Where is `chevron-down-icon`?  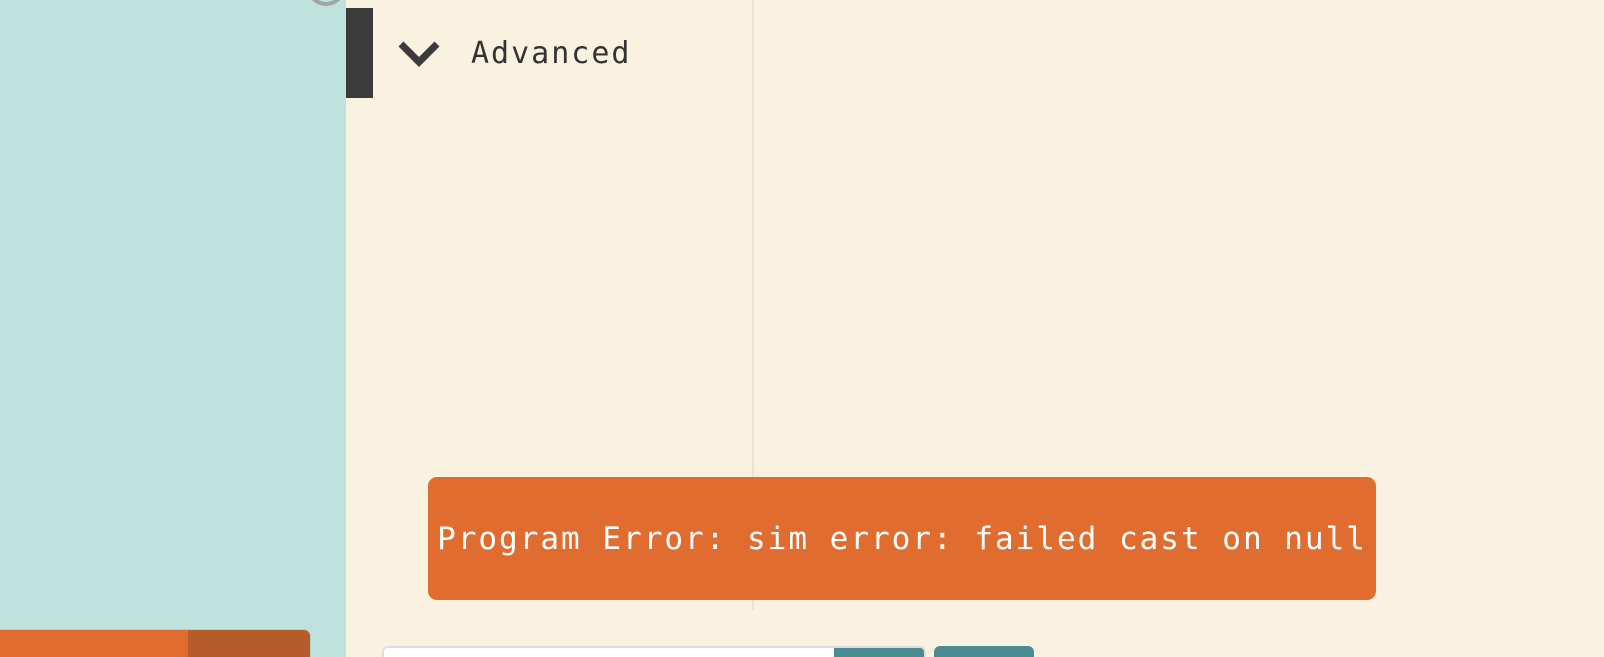 chevron-down-icon is located at coordinates (419, 53).